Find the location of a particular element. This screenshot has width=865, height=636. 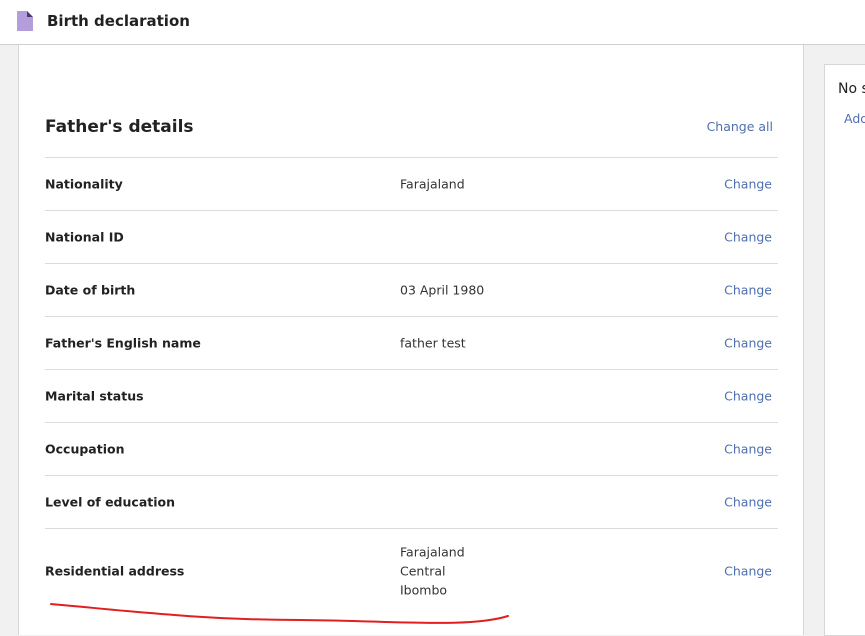

address-line: Farajaland is located at coordinates (432, 551).